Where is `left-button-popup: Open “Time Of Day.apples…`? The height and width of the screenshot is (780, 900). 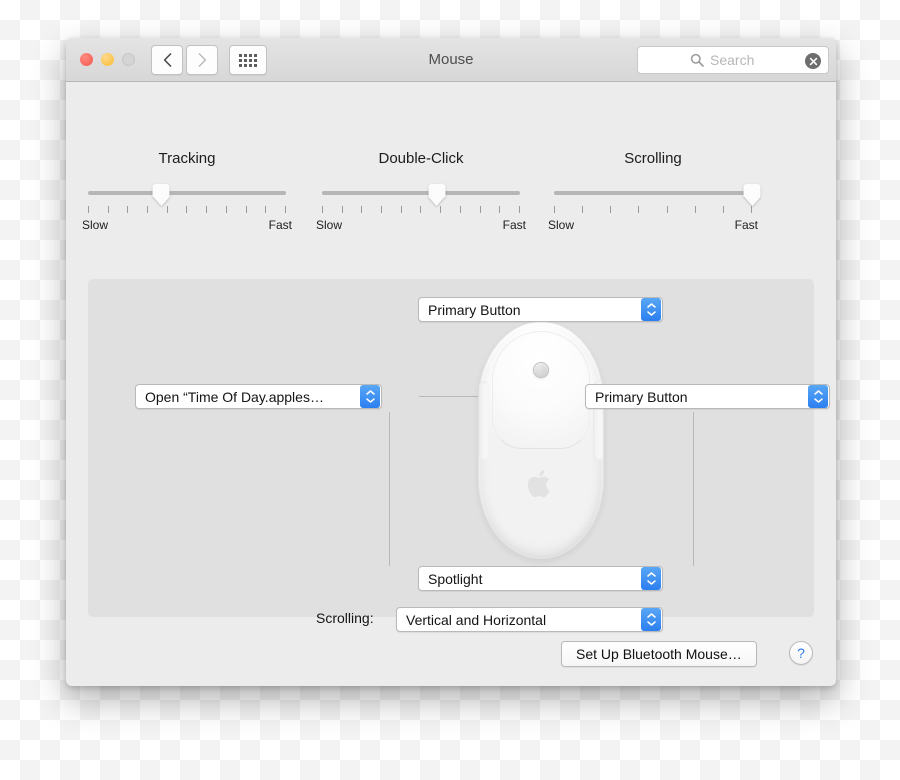 left-button-popup: Open “Time Of Day.apples… is located at coordinates (258, 396).